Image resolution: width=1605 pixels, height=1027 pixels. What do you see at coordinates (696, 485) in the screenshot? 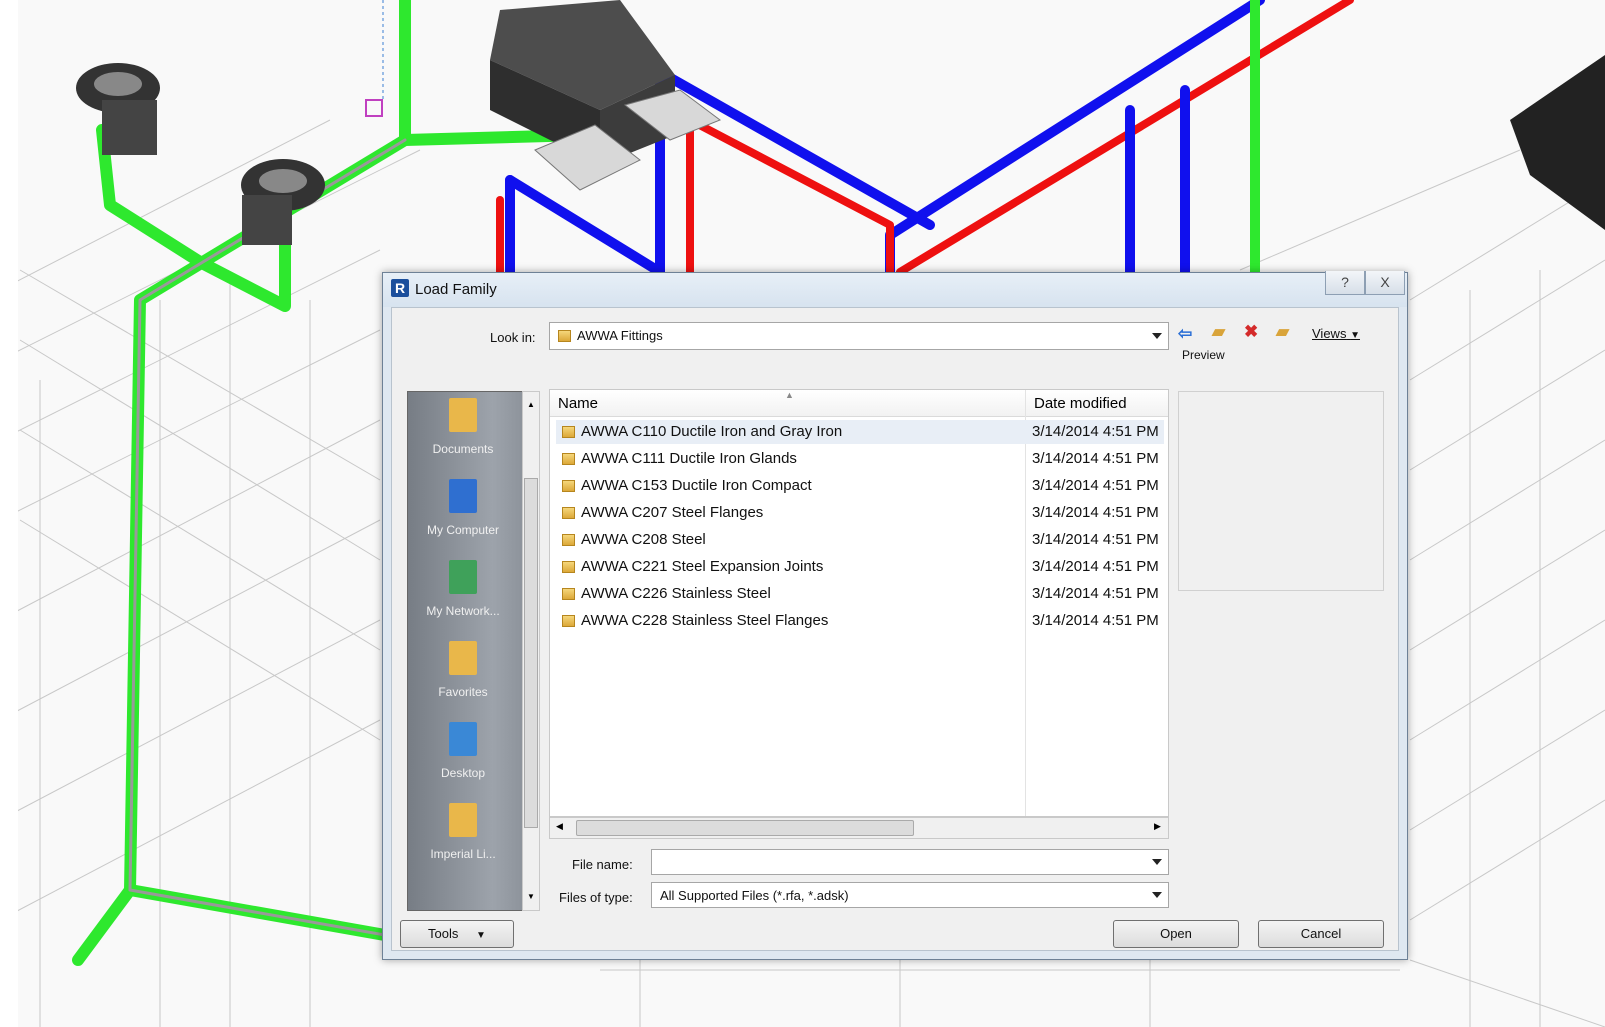
I see `file-name: AWWA C153 Ductile Iron Compact` at bounding box center [696, 485].